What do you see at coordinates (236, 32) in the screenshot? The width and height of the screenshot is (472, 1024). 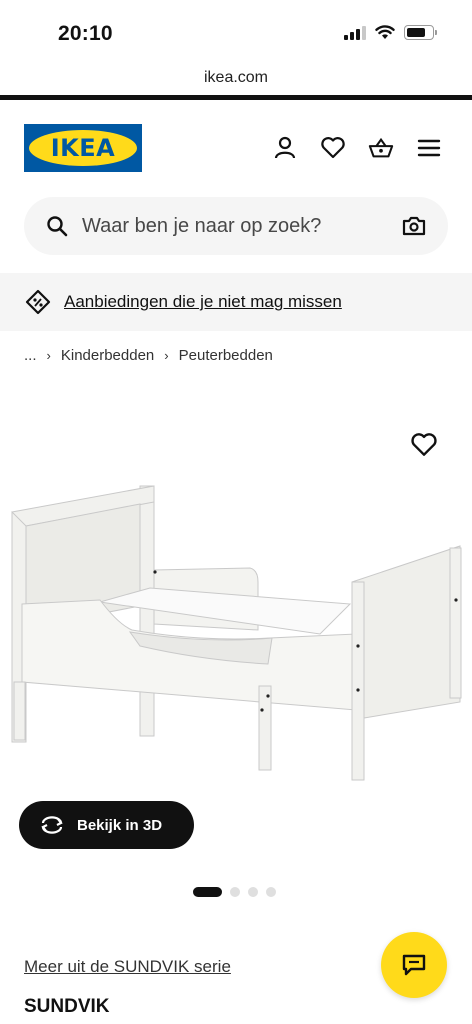 I see `status-bar: 20:10` at bounding box center [236, 32].